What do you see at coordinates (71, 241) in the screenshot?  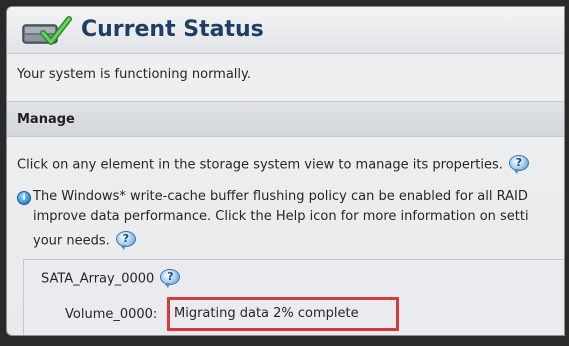 I see `policy-text-line3-text: your needs.` at bounding box center [71, 241].